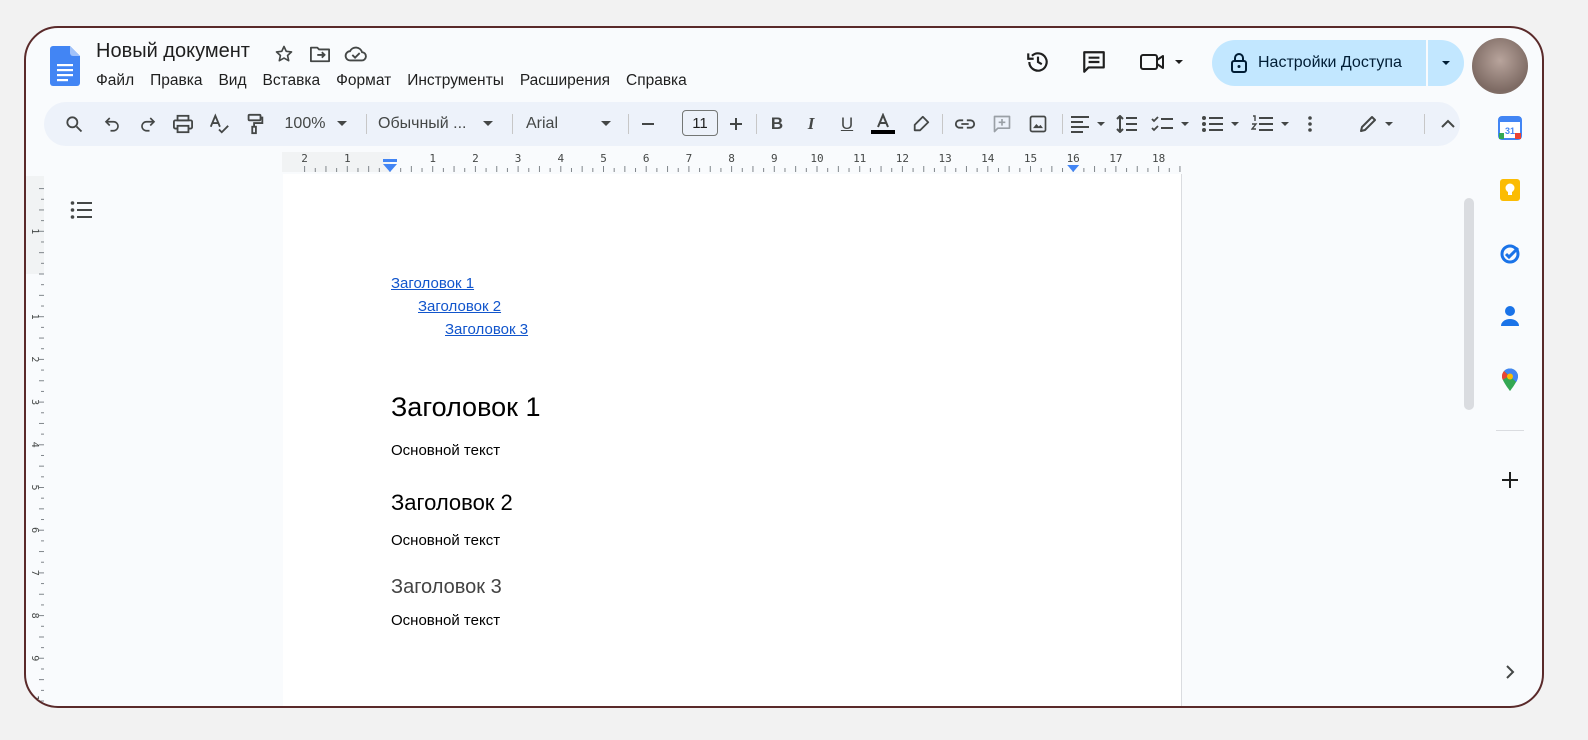  What do you see at coordinates (452, 502) in the screenshot?
I see `heading-2: Заголовок 2` at bounding box center [452, 502].